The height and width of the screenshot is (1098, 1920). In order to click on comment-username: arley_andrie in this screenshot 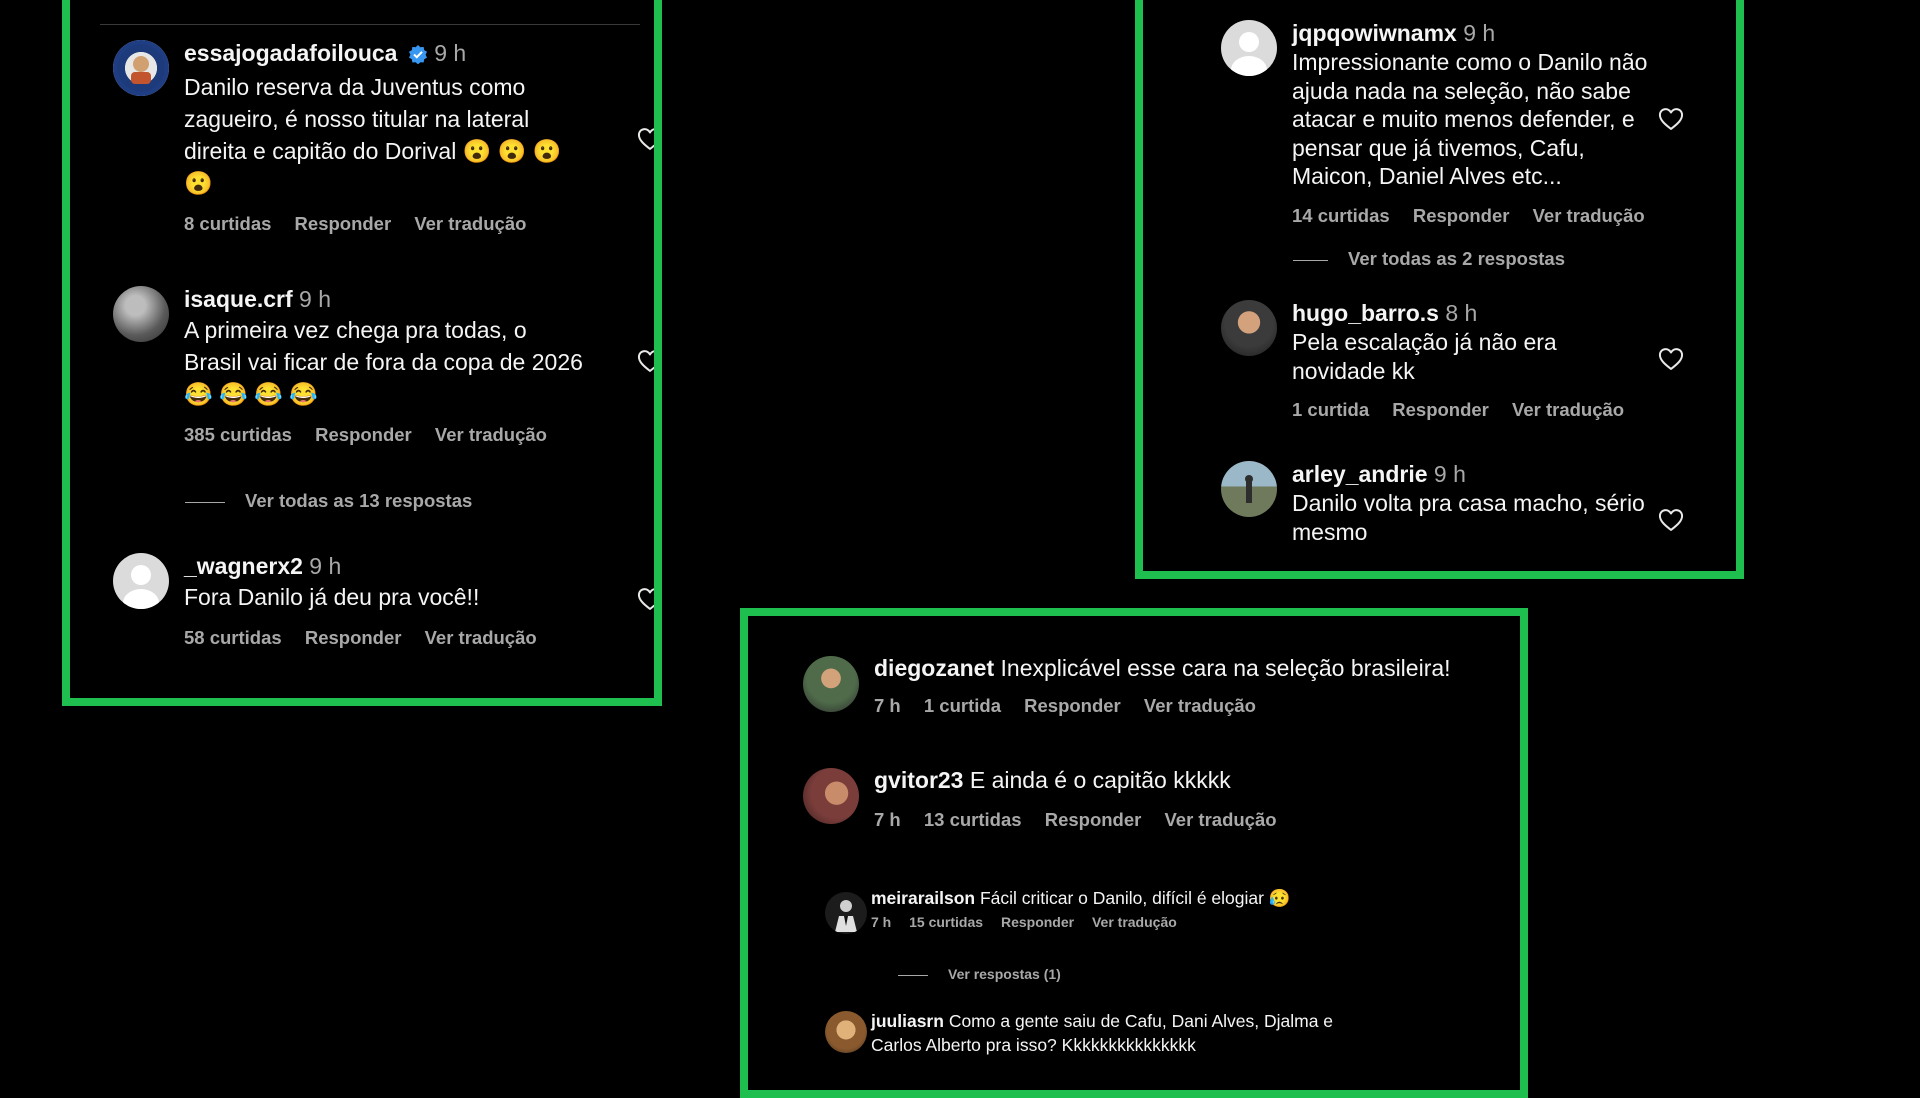, I will do `click(1360, 474)`.